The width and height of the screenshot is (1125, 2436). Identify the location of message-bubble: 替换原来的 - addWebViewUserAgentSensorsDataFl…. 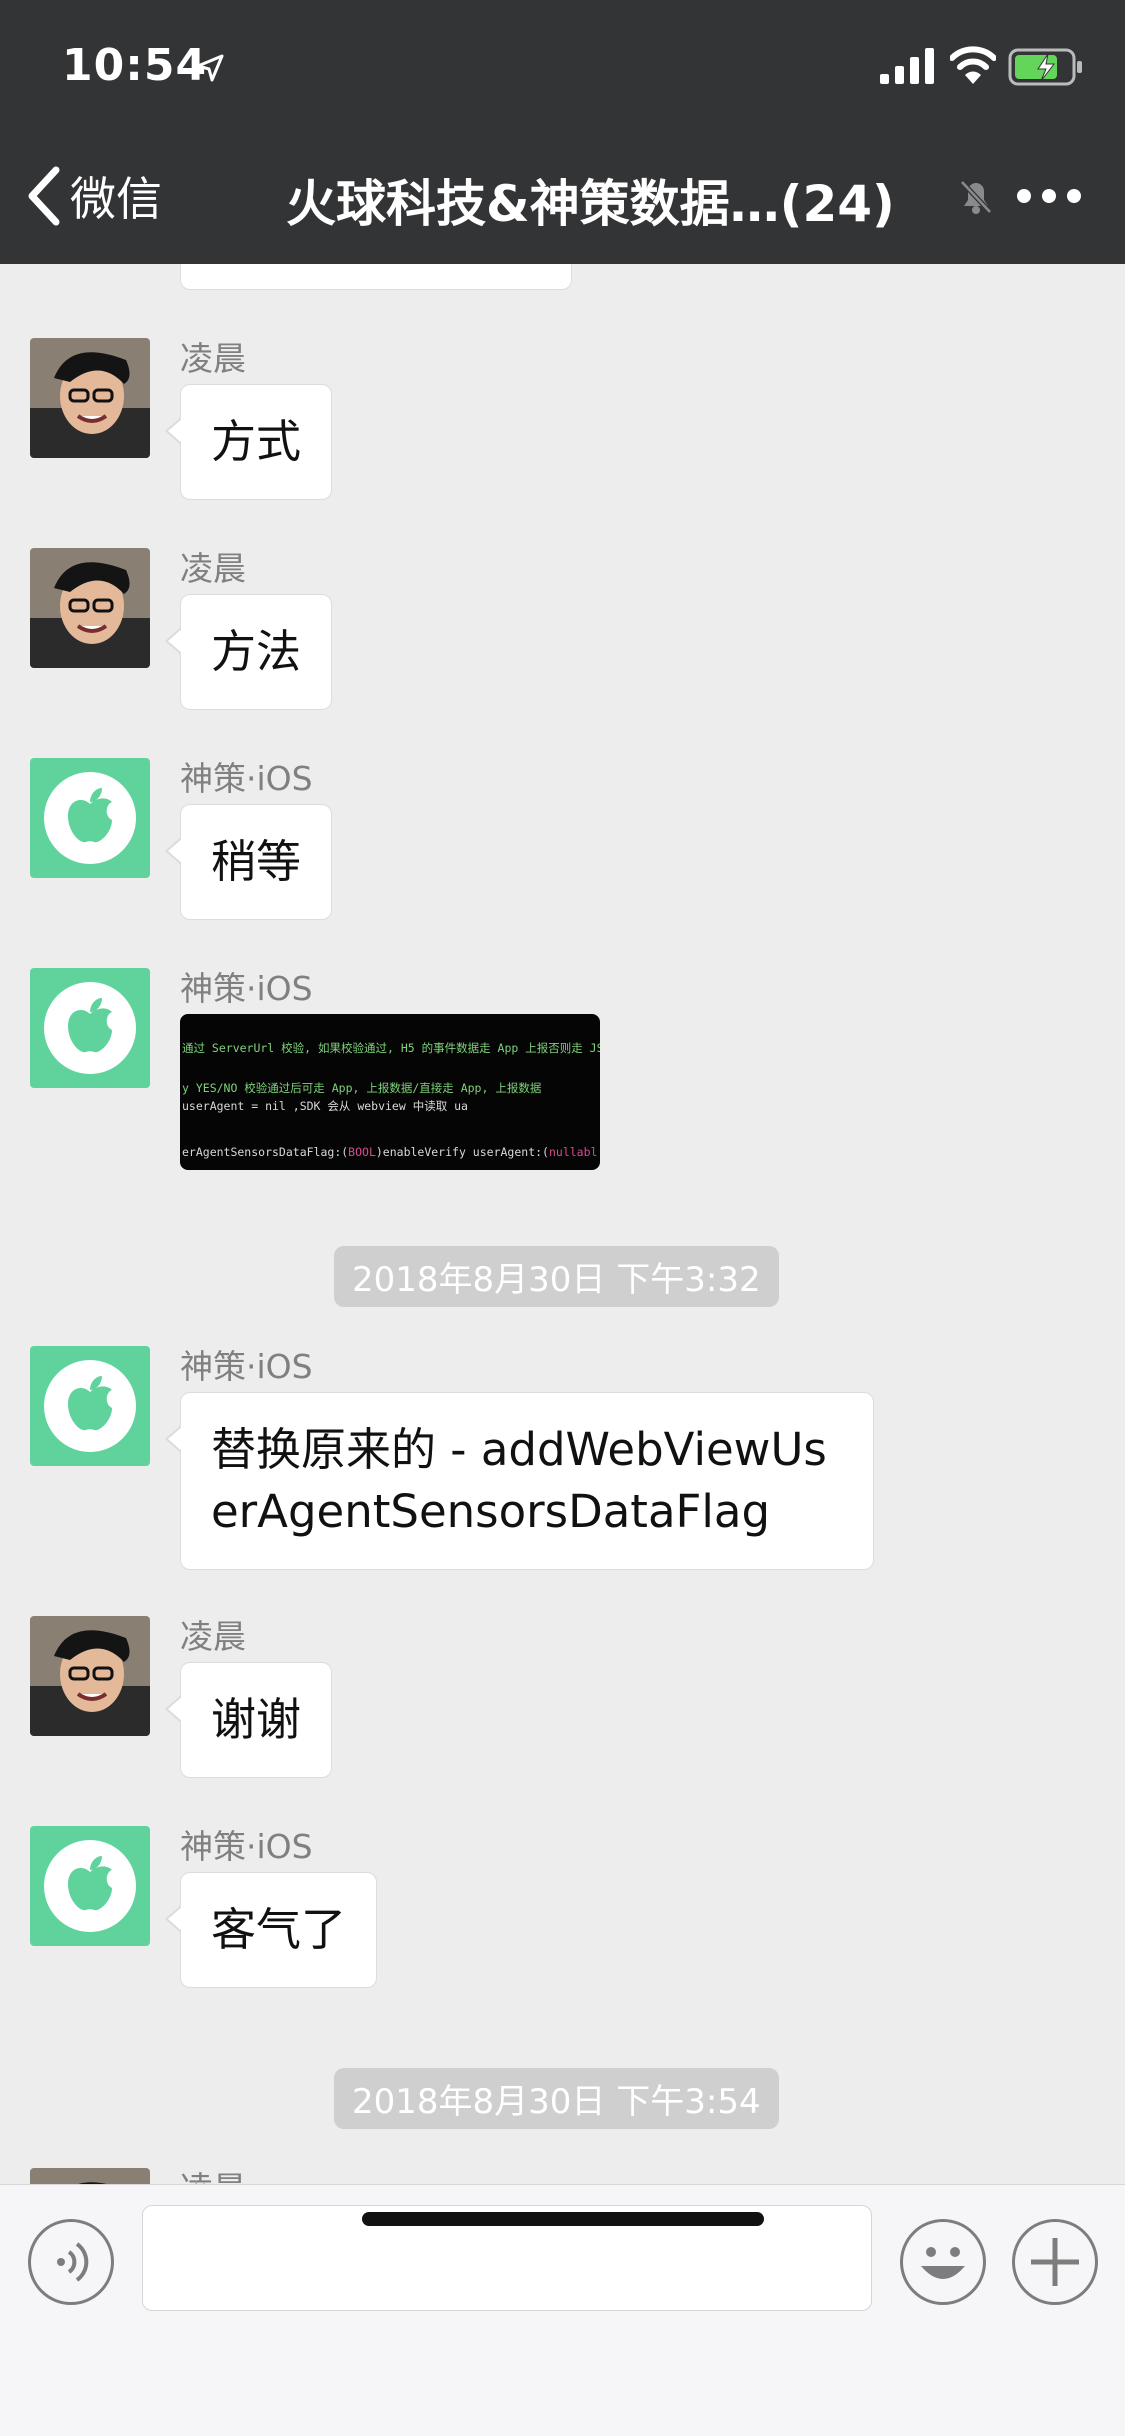
(519, 1481).